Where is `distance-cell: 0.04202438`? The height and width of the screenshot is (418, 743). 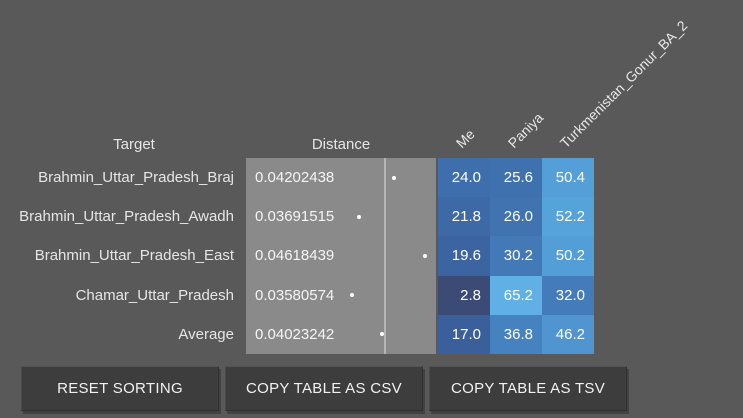 distance-cell: 0.04202438 is located at coordinates (341, 178).